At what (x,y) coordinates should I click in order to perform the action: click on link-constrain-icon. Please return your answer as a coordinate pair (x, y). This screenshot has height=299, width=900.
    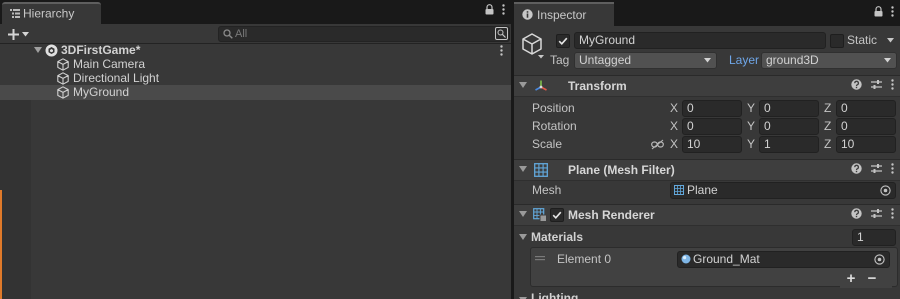
    Looking at the image, I should click on (657, 144).